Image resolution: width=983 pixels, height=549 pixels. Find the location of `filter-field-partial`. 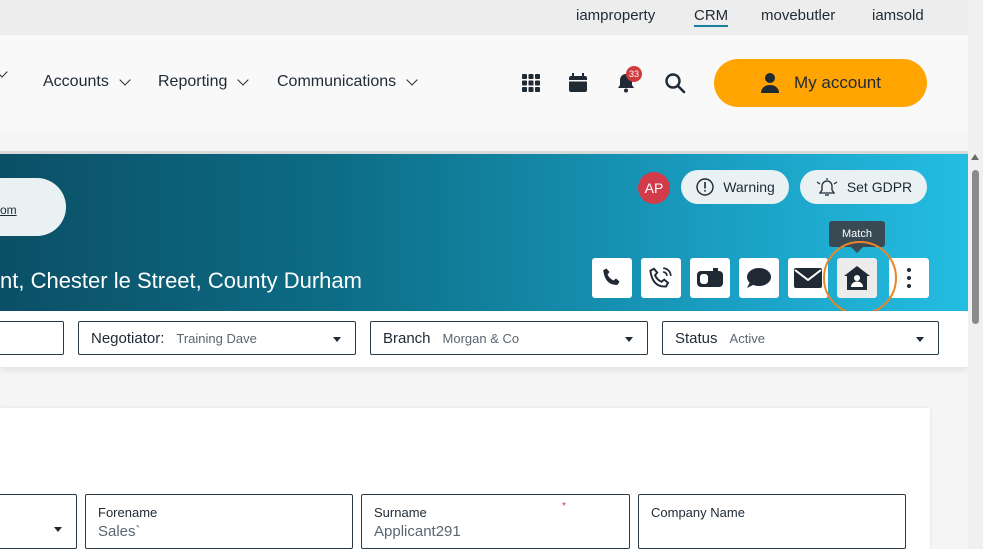

filter-field-partial is located at coordinates (32, 338).